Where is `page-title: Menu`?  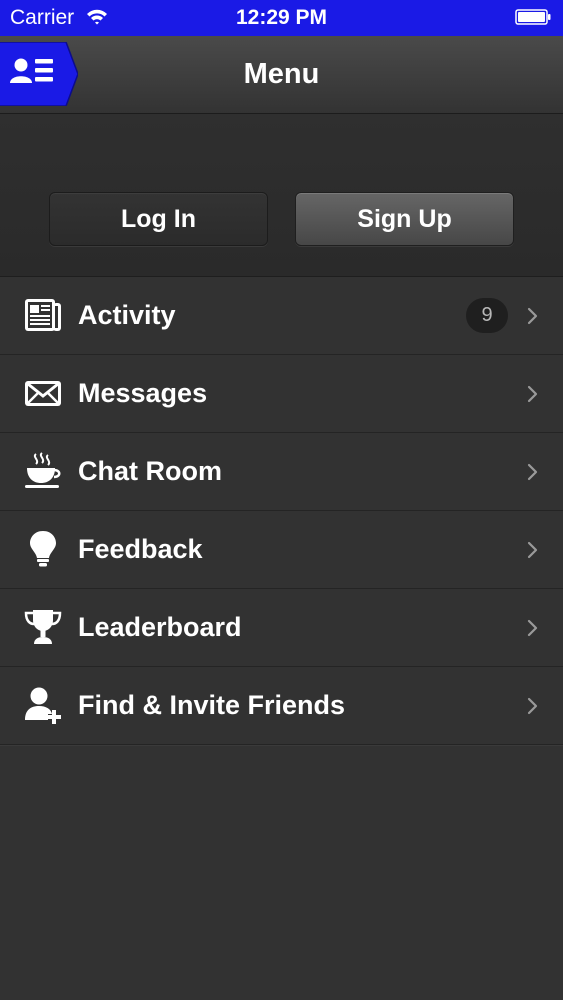 page-title: Menu is located at coordinates (281, 74).